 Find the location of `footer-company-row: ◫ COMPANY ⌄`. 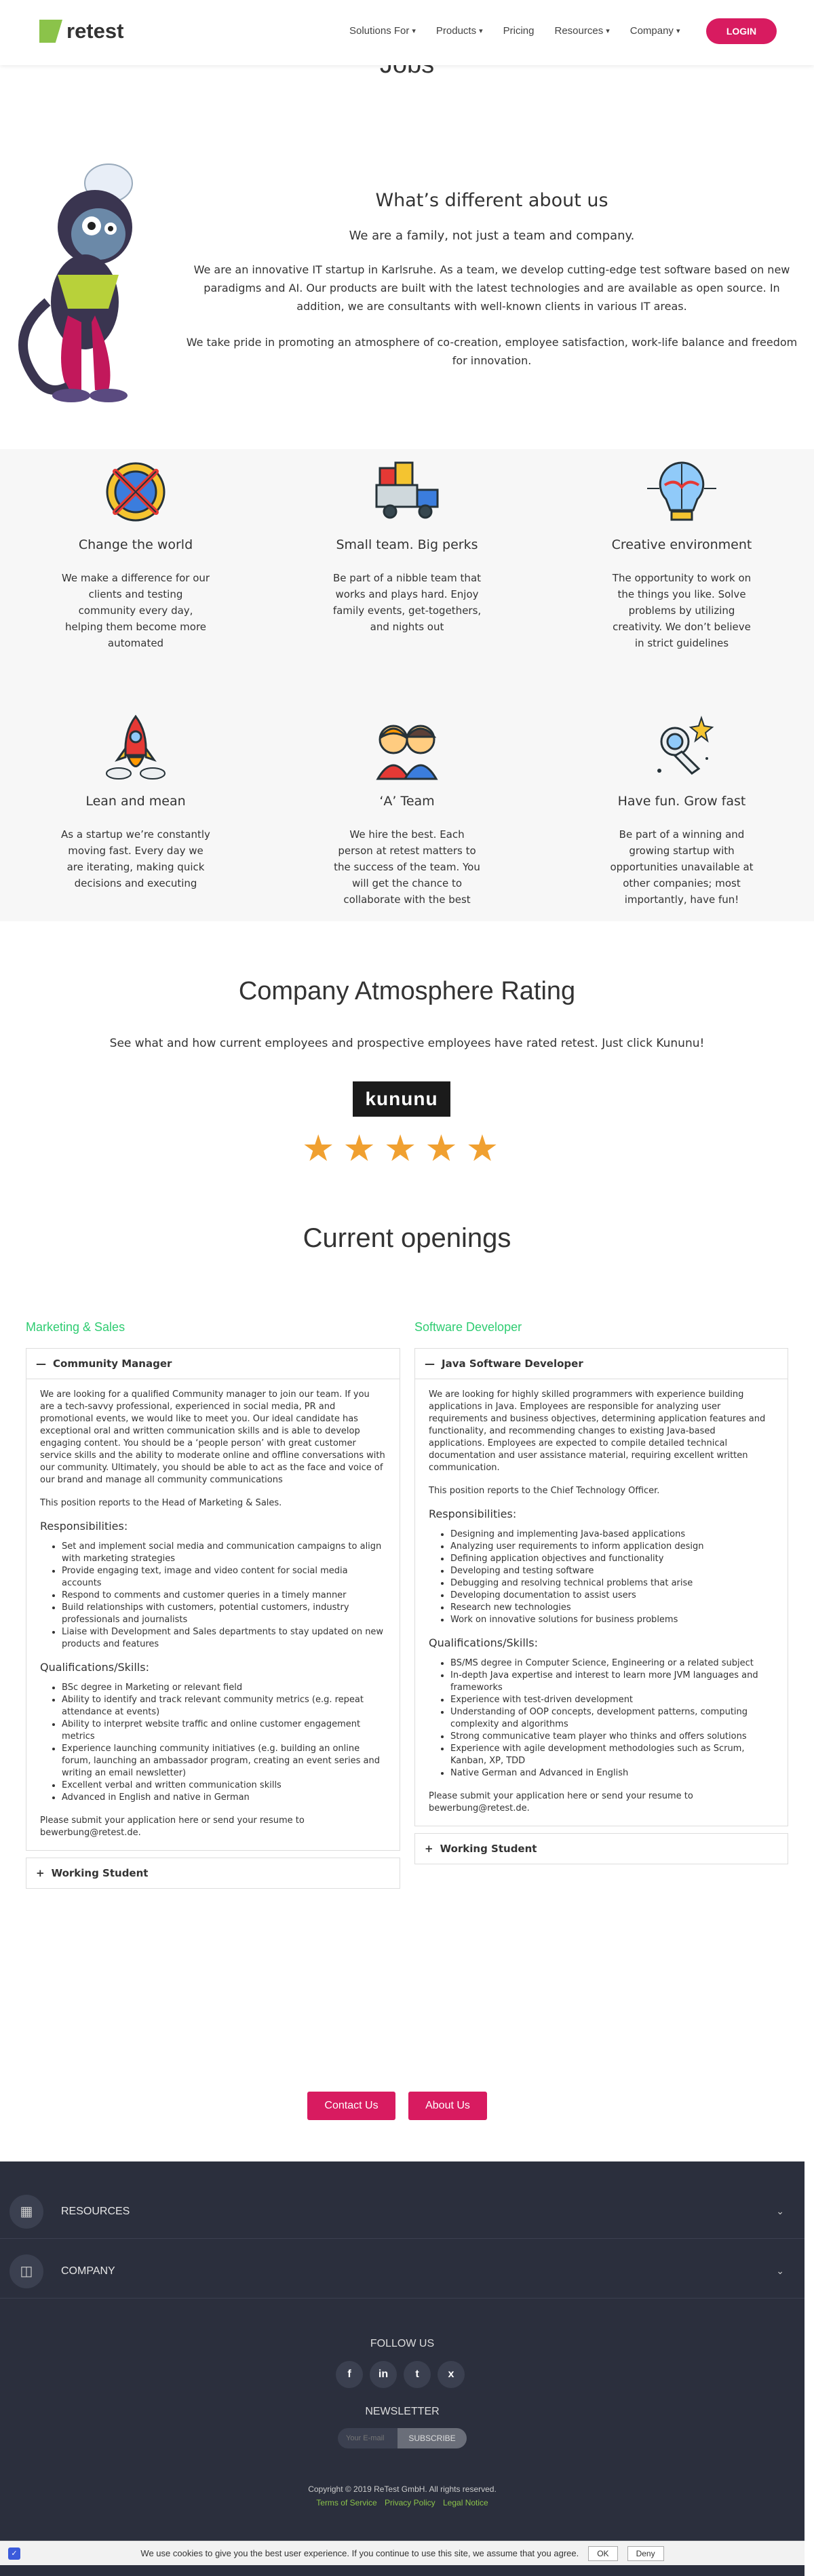

footer-company-row: ◫ COMPANY ⌄ is located at coordinates (402, 2271).